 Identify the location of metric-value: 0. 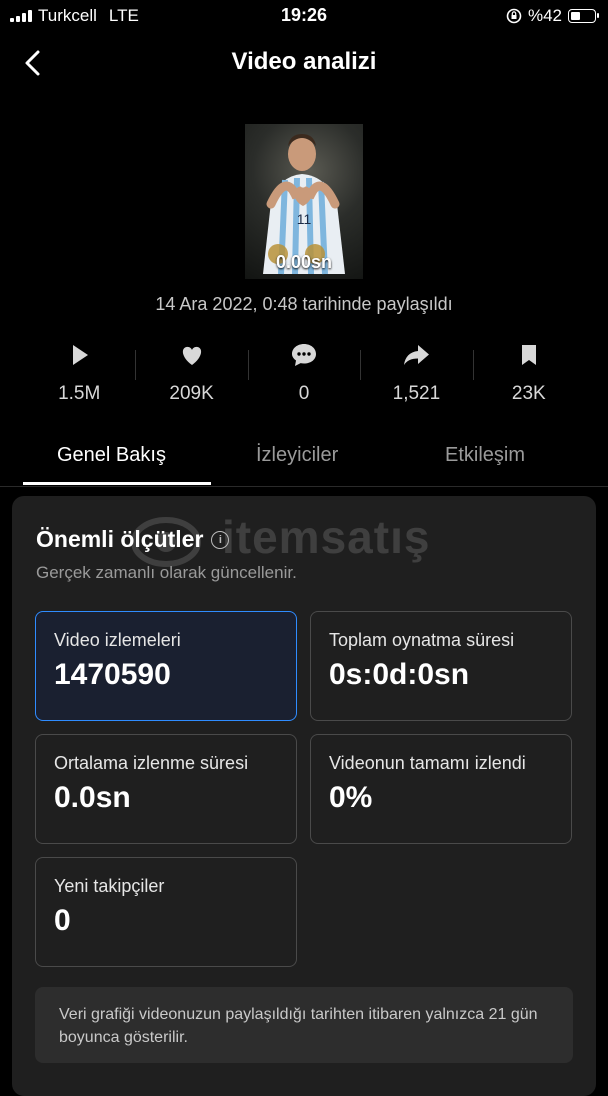
(62, 920).